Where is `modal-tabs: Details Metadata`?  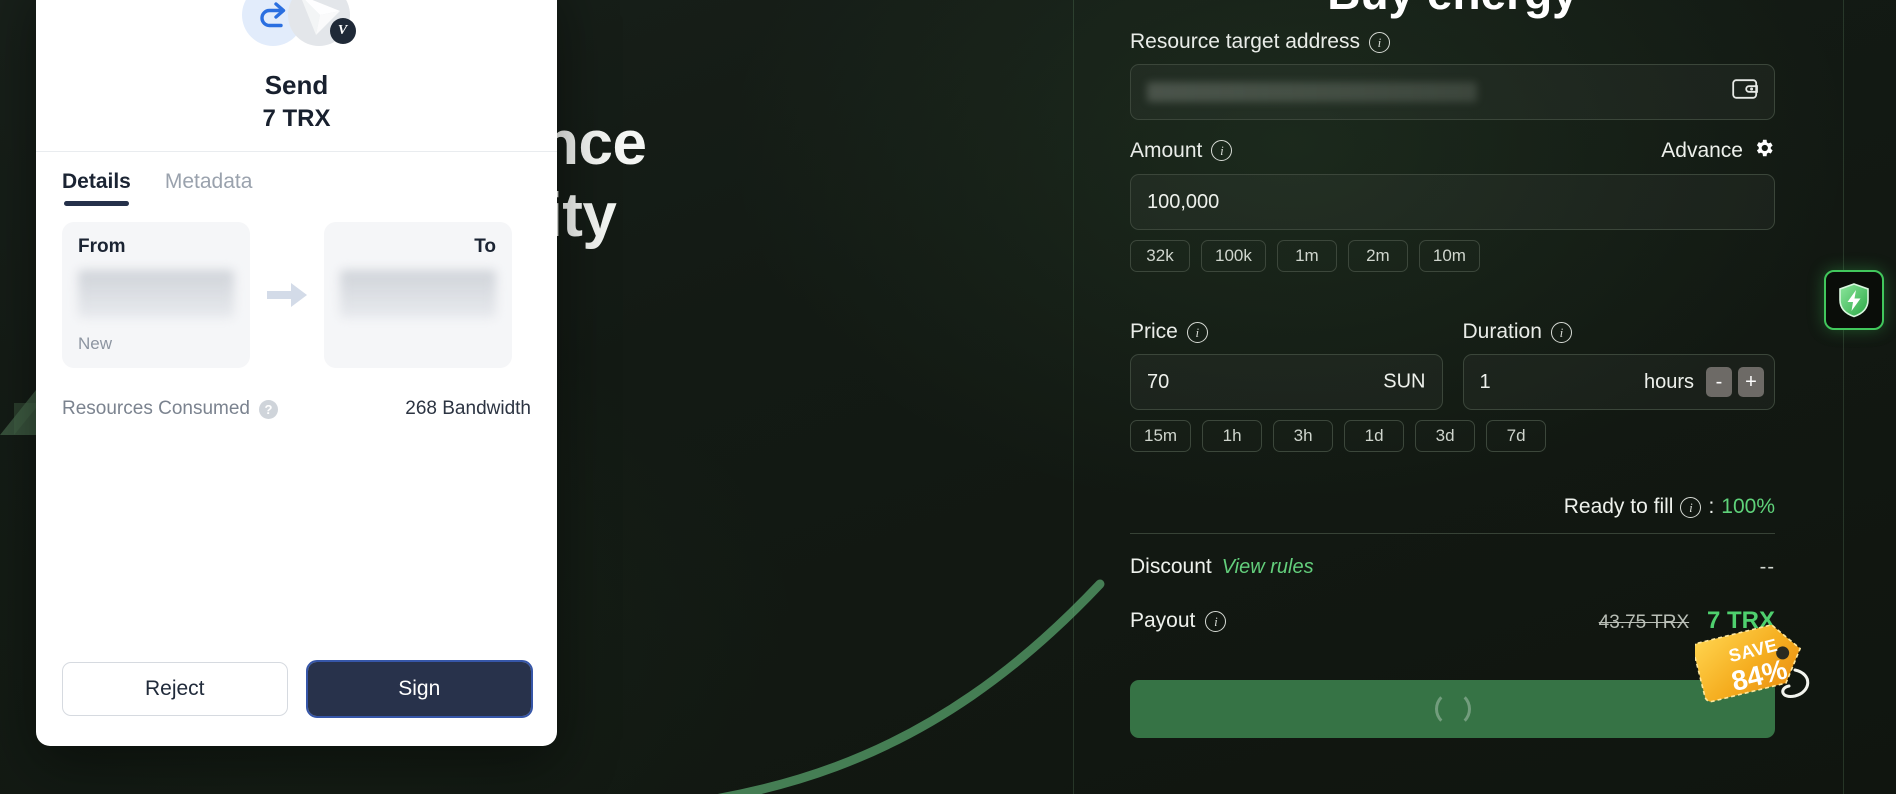
modal-tabs: Details Metadata is located at coordinates (296, 179).